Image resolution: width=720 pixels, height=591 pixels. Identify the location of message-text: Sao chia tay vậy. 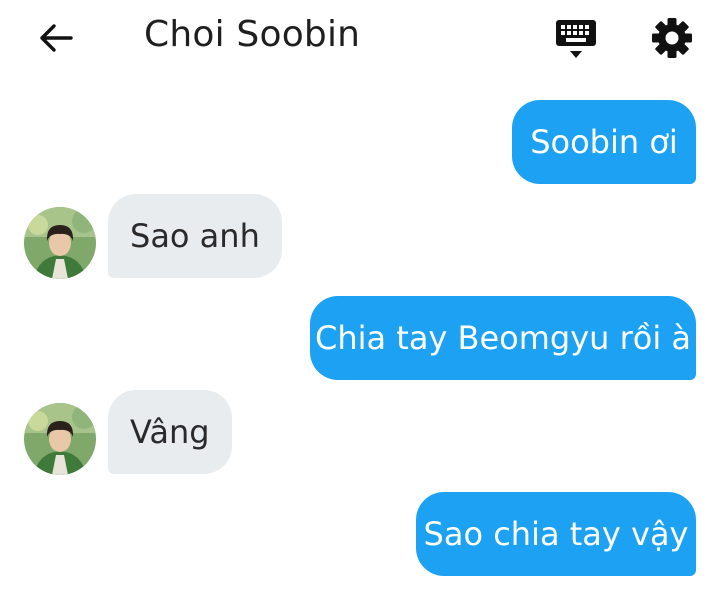
(556, 534).